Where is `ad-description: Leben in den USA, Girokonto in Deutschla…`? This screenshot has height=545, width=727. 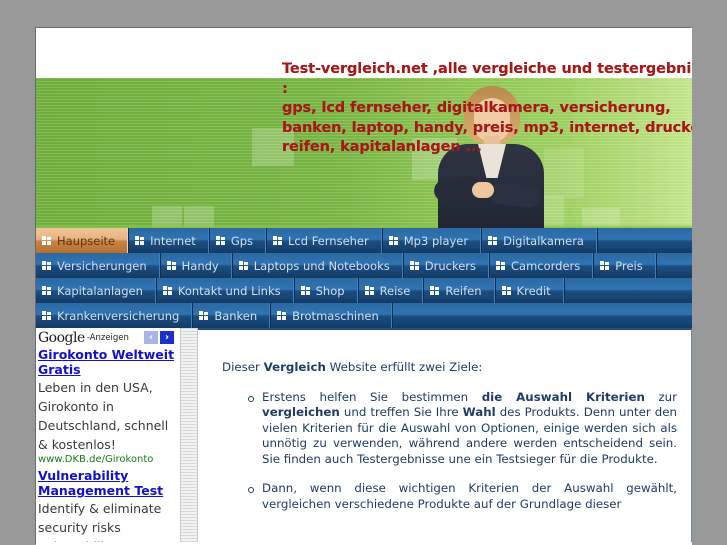 ad-description: Leben in den USA, Girokonto in Deutschla… is located at coordinates (103, 416).